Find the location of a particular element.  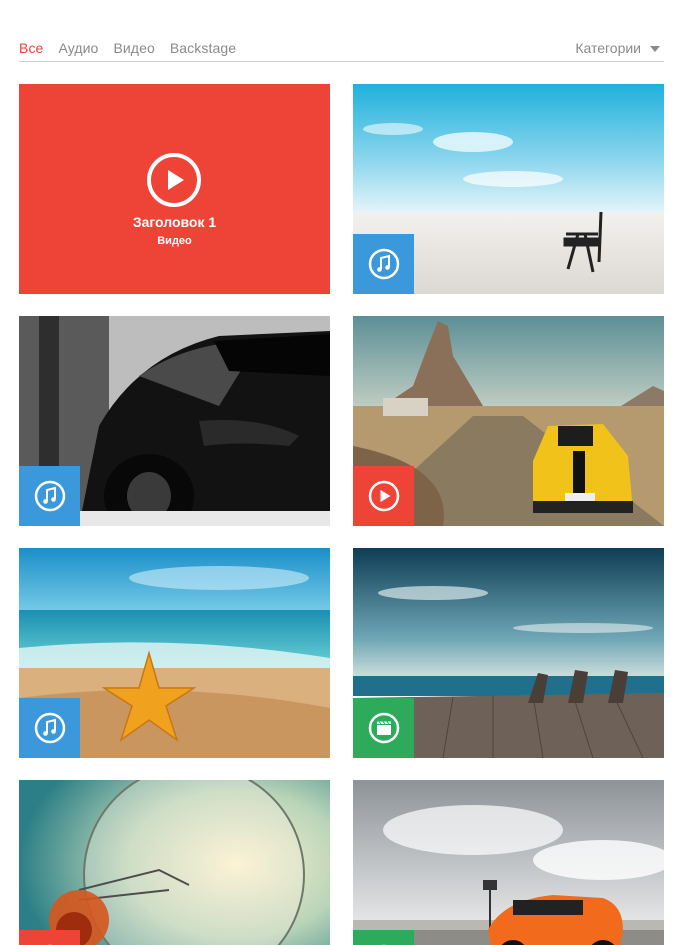

tab-video: Видео is located at coordinates (133, 48).